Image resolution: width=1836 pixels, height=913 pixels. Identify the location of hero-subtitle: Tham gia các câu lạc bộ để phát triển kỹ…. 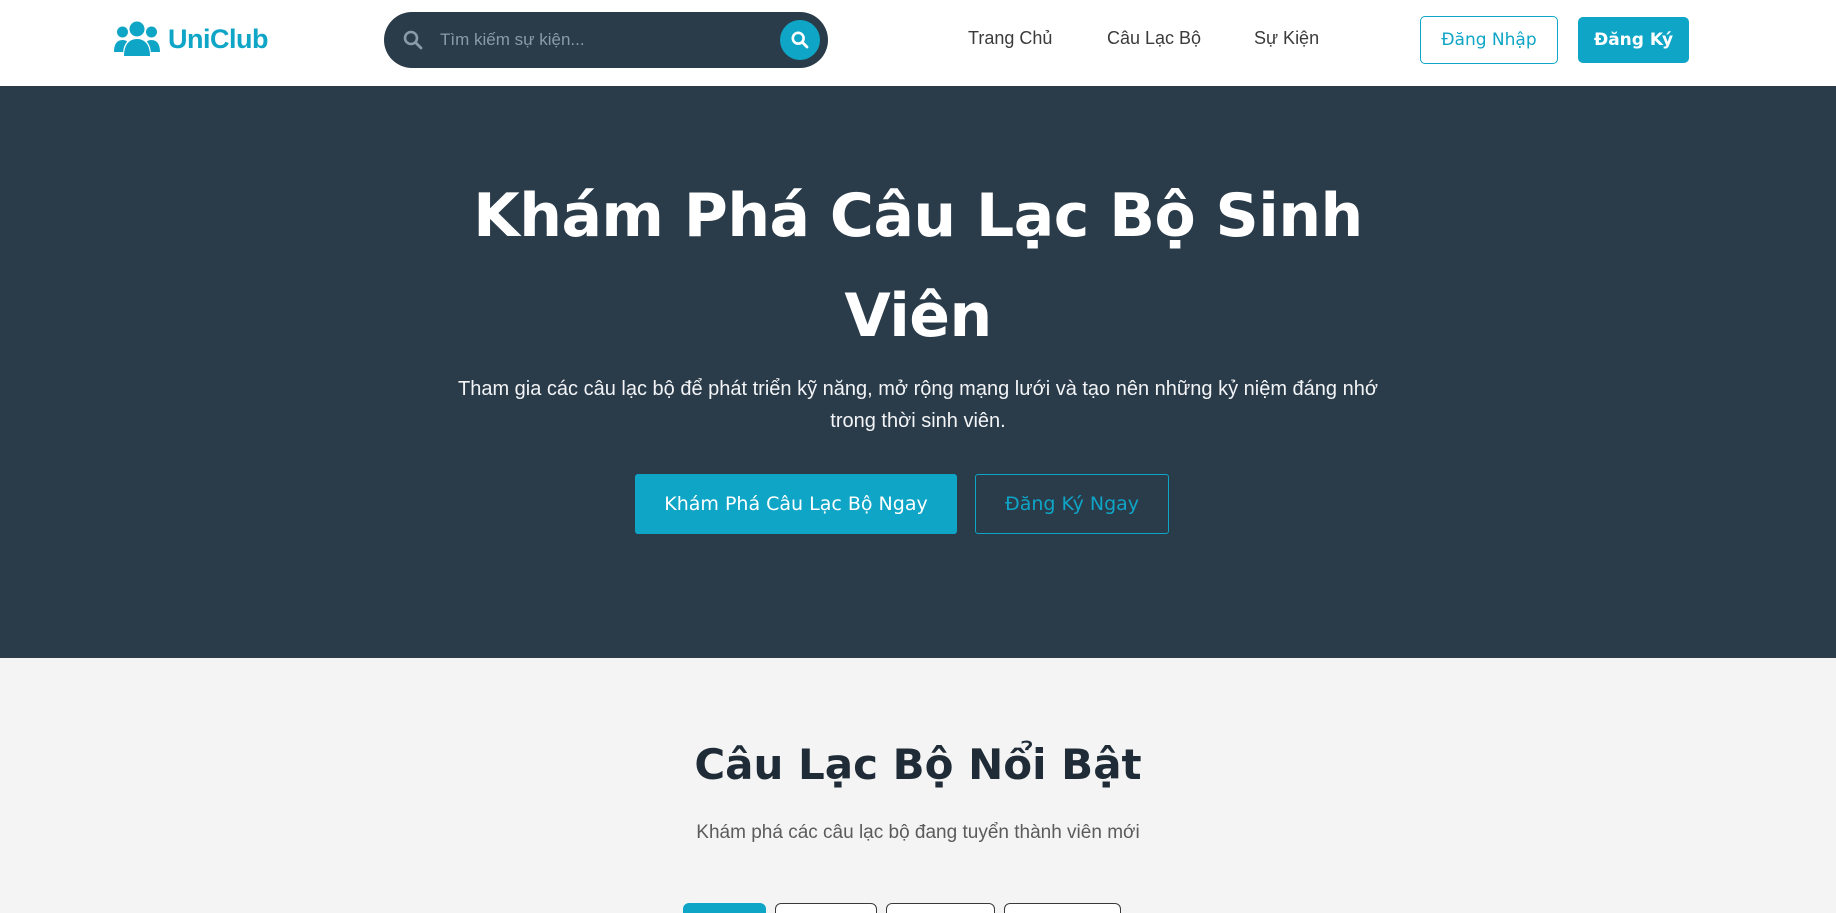
(918, 405).